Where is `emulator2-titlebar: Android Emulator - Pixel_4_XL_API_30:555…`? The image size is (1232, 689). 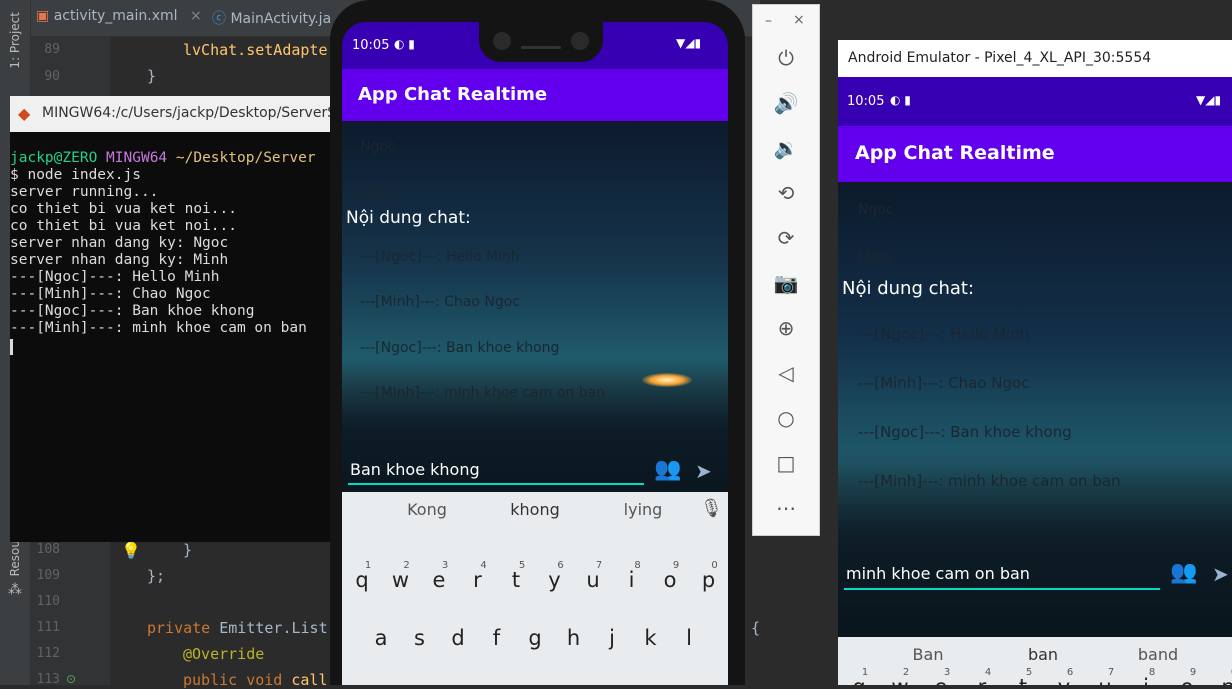
emulator2-titlebar: Android Emulator - Pixel_4_XL_API_30:555… is located at coordinates (1035, 58).